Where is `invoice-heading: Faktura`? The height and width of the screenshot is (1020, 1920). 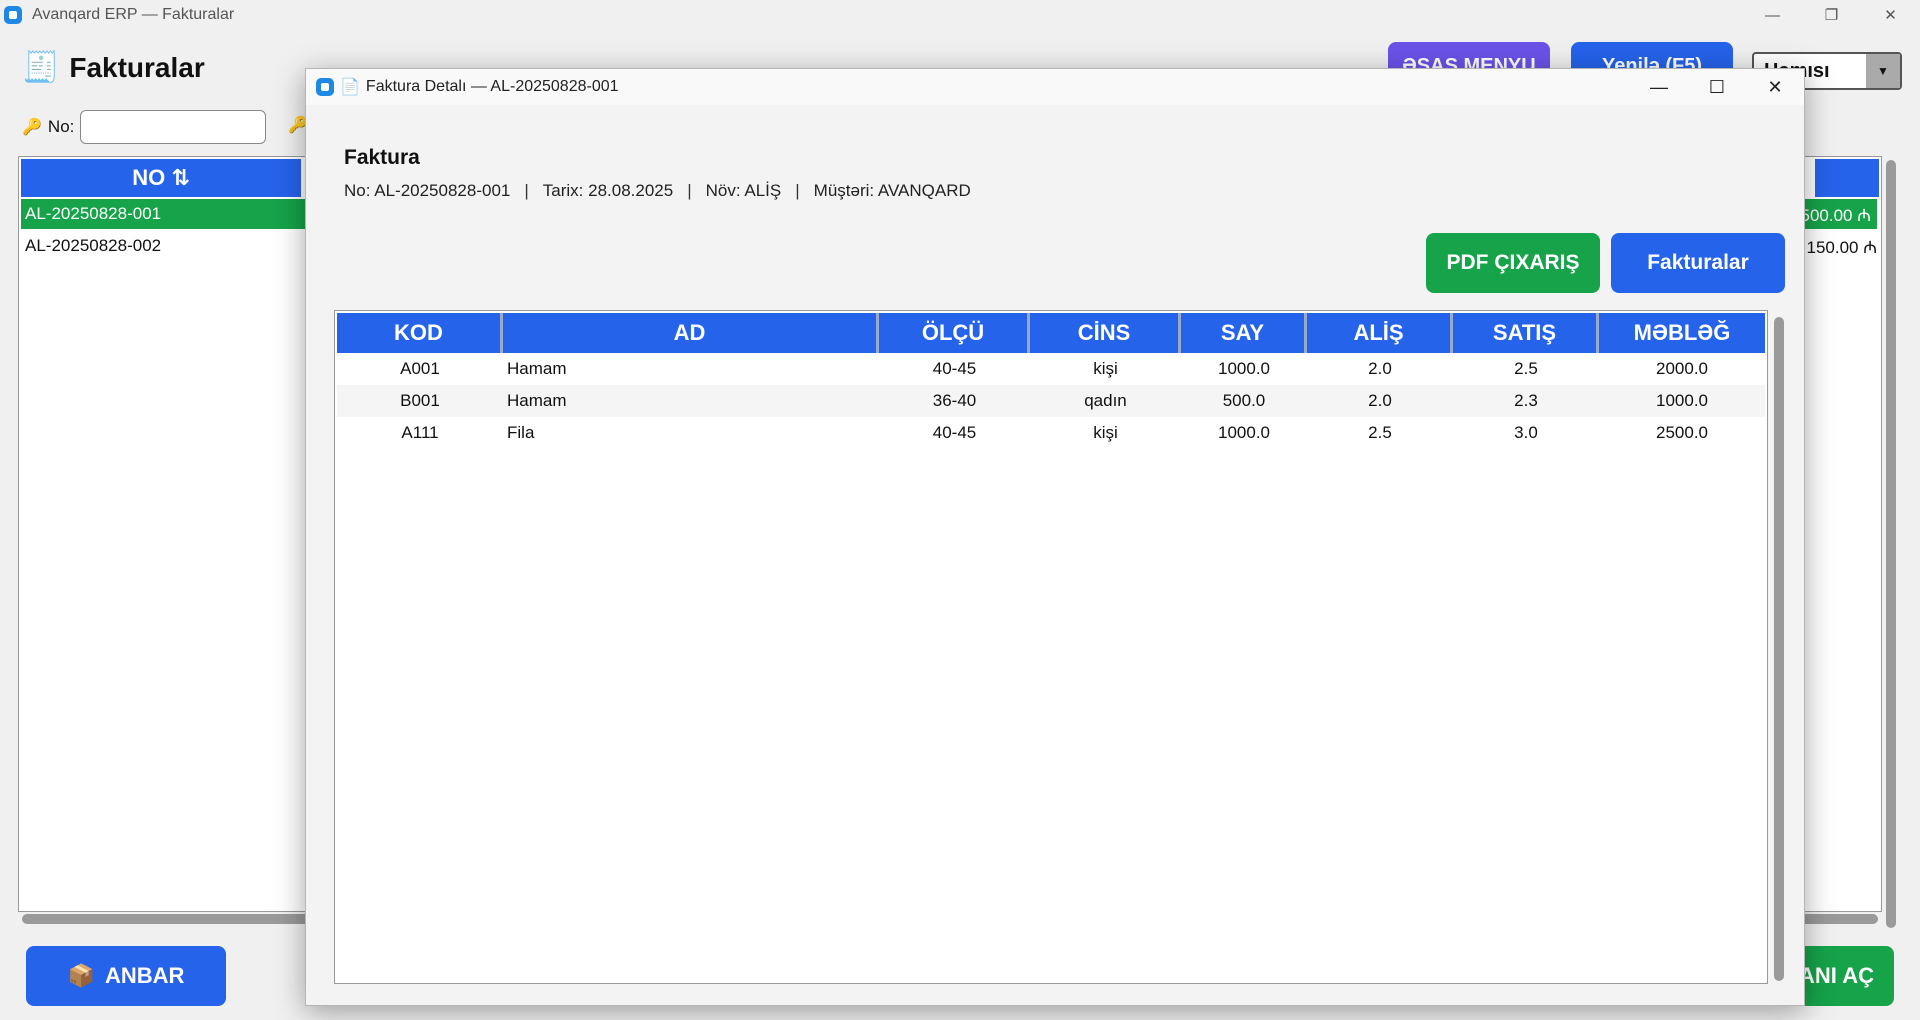 invoice-heading: Faktura is located at coordinates (382, 157).